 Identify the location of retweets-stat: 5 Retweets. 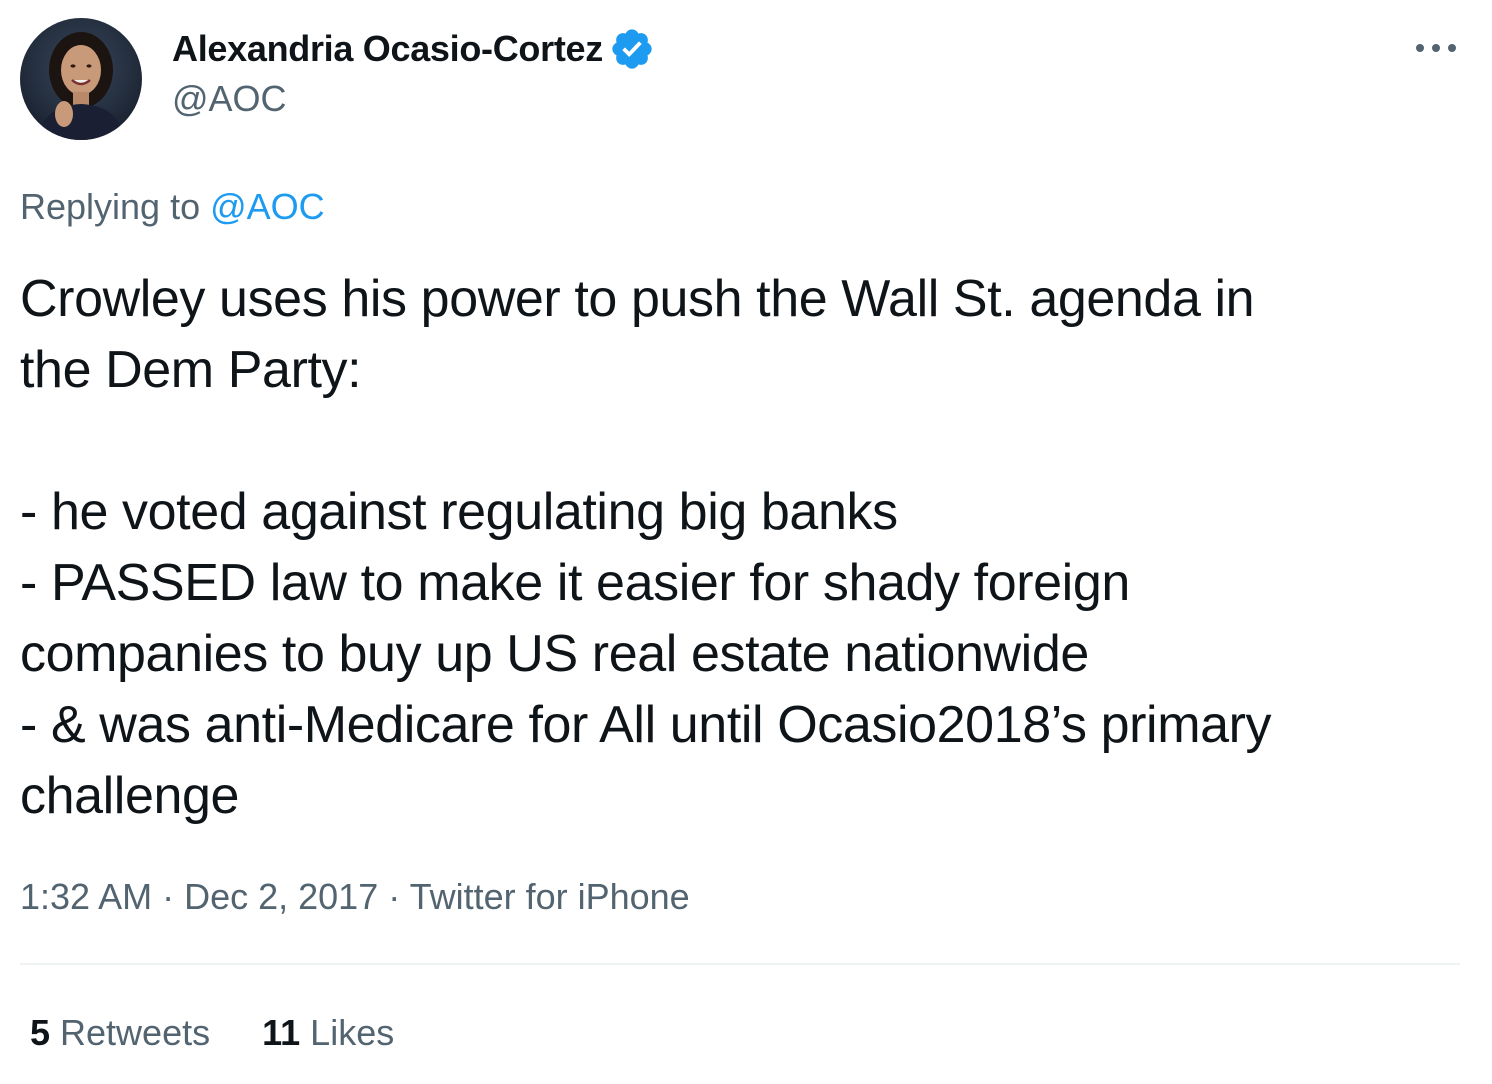
(120, 1033).